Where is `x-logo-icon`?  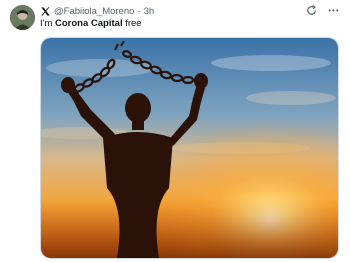
x-logo-icon is located at coordinates (45, 11).